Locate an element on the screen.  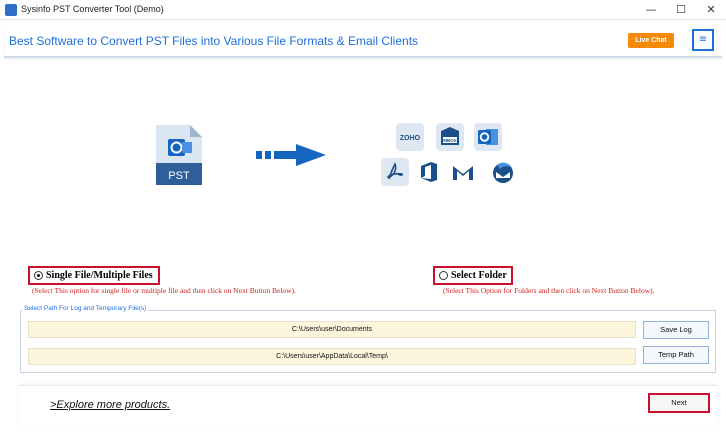
select-folder-option: Select Folder is located at coordinates (473, 275).